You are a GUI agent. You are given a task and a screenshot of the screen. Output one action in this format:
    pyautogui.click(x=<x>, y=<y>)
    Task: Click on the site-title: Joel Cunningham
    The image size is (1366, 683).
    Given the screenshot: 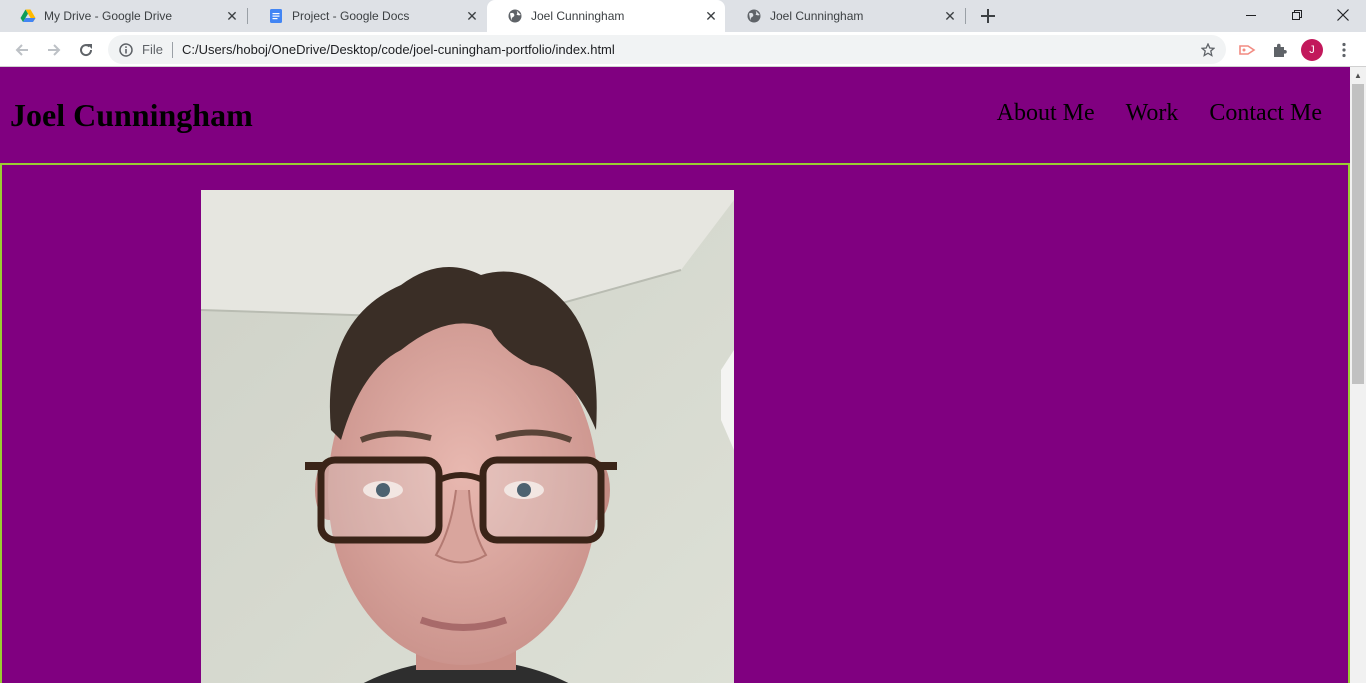 What is the action you would take?
    pyautogui.click(x=131, y=115)
    